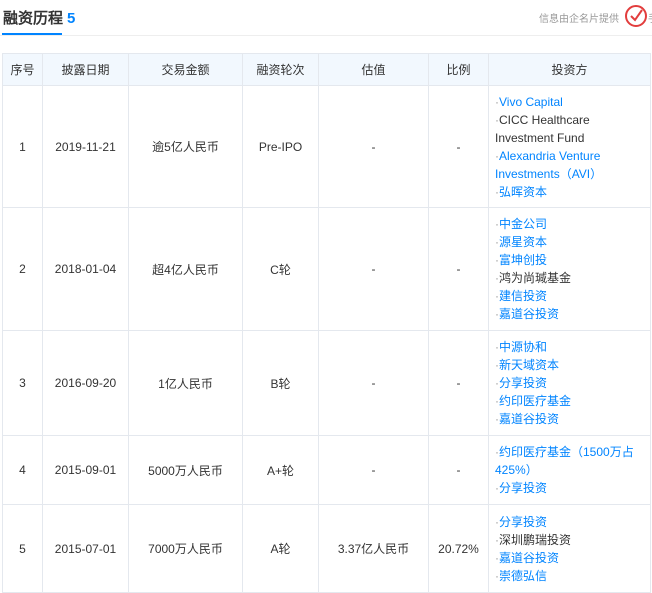 The image size is (652, 593). I want to click on section-header: 融资历程5 信息由企名片提供 手, so click(326, 18).